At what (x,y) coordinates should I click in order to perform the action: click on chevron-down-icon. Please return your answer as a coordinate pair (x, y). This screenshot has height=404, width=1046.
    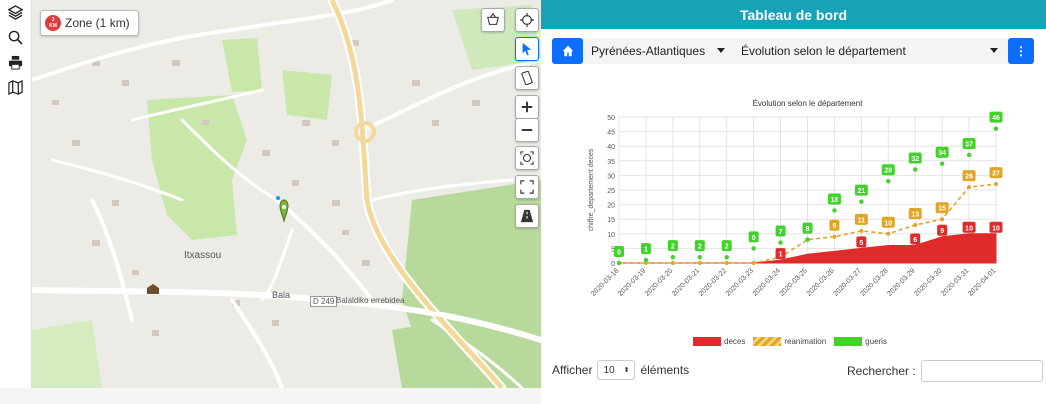
    Looking at the image, I should click on (994, 50).